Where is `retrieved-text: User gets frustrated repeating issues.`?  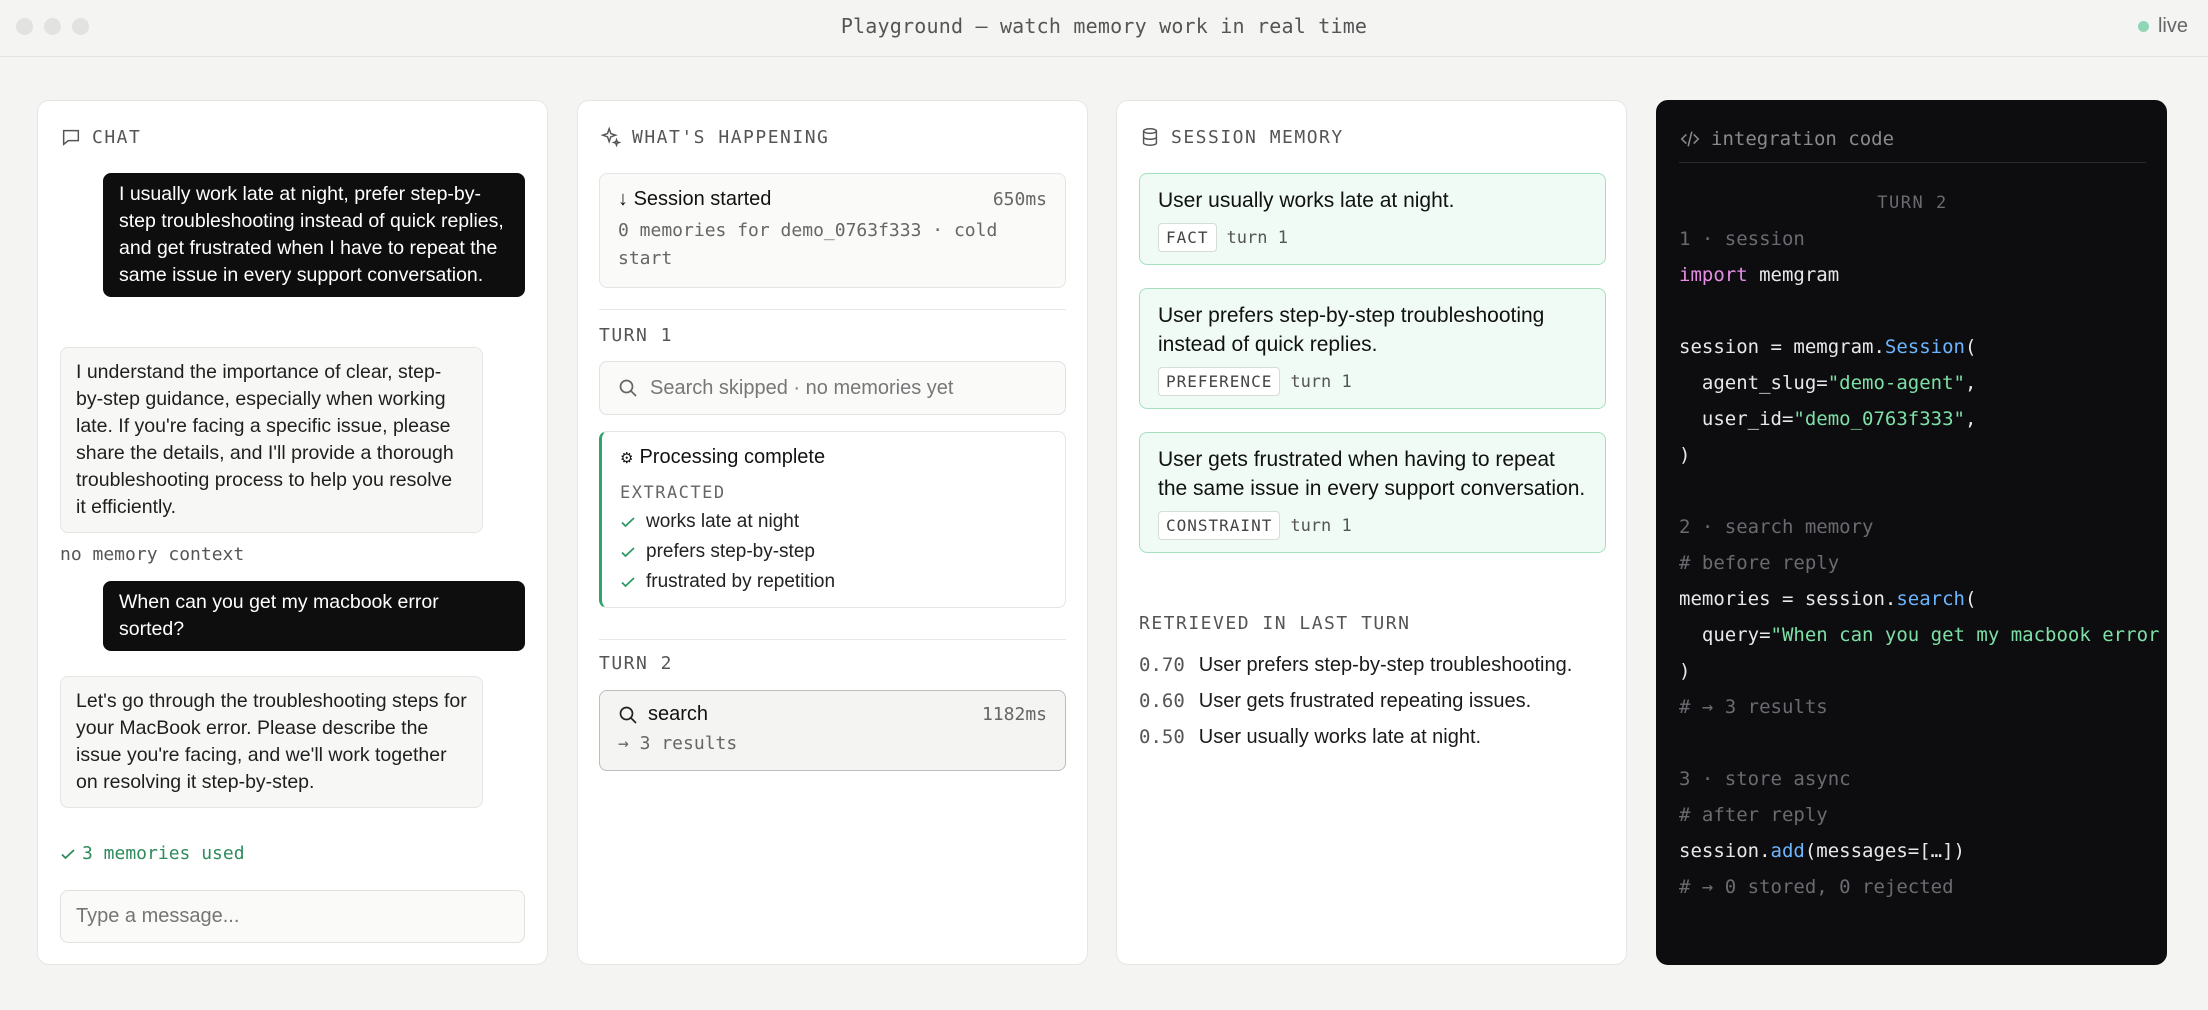
retrieved-text: User gets frustrated repeating issues. is located at coordinates (1365, 701).